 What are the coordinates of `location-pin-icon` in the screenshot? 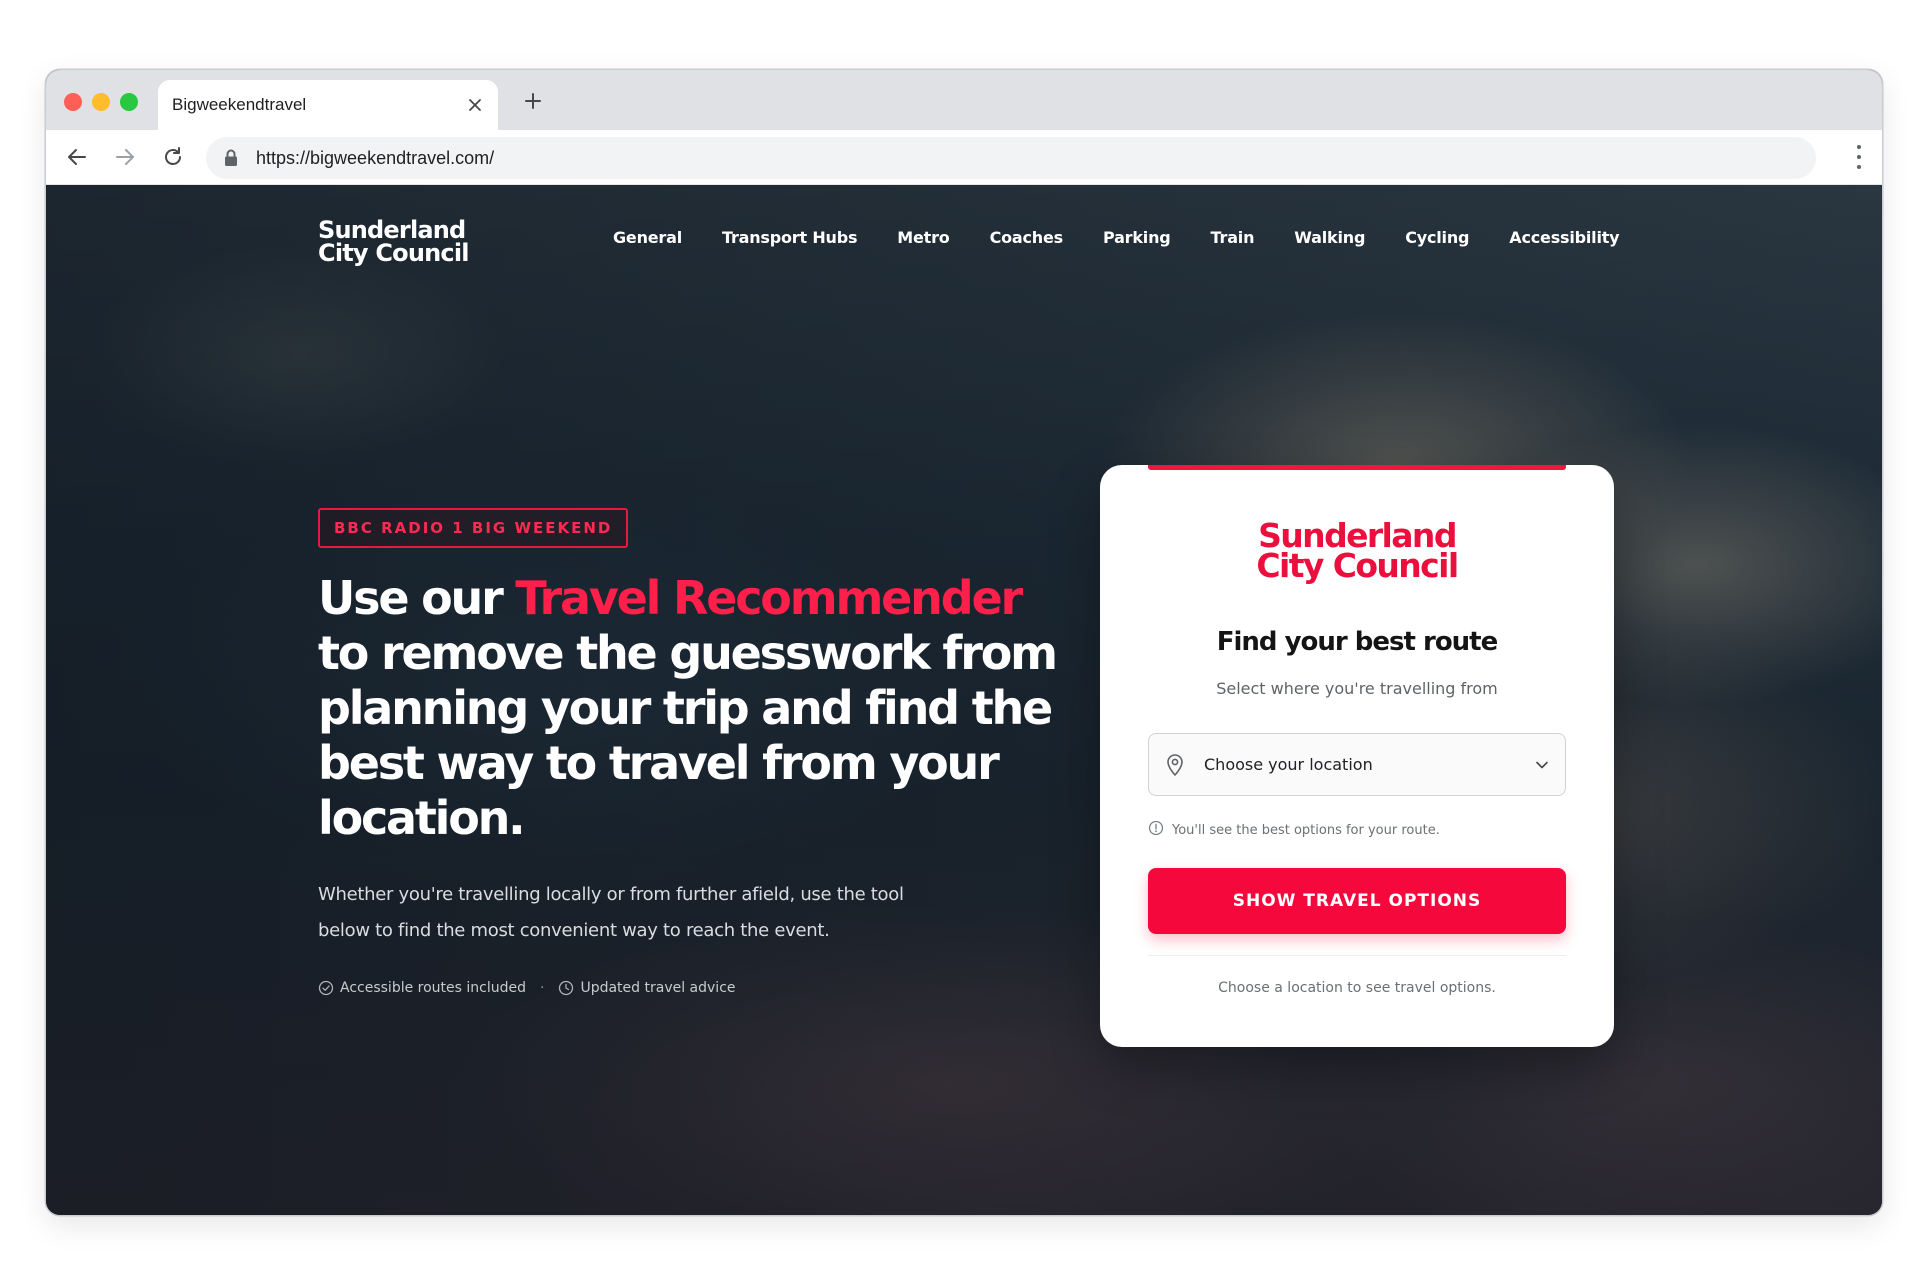 It's located at (1175, 767).